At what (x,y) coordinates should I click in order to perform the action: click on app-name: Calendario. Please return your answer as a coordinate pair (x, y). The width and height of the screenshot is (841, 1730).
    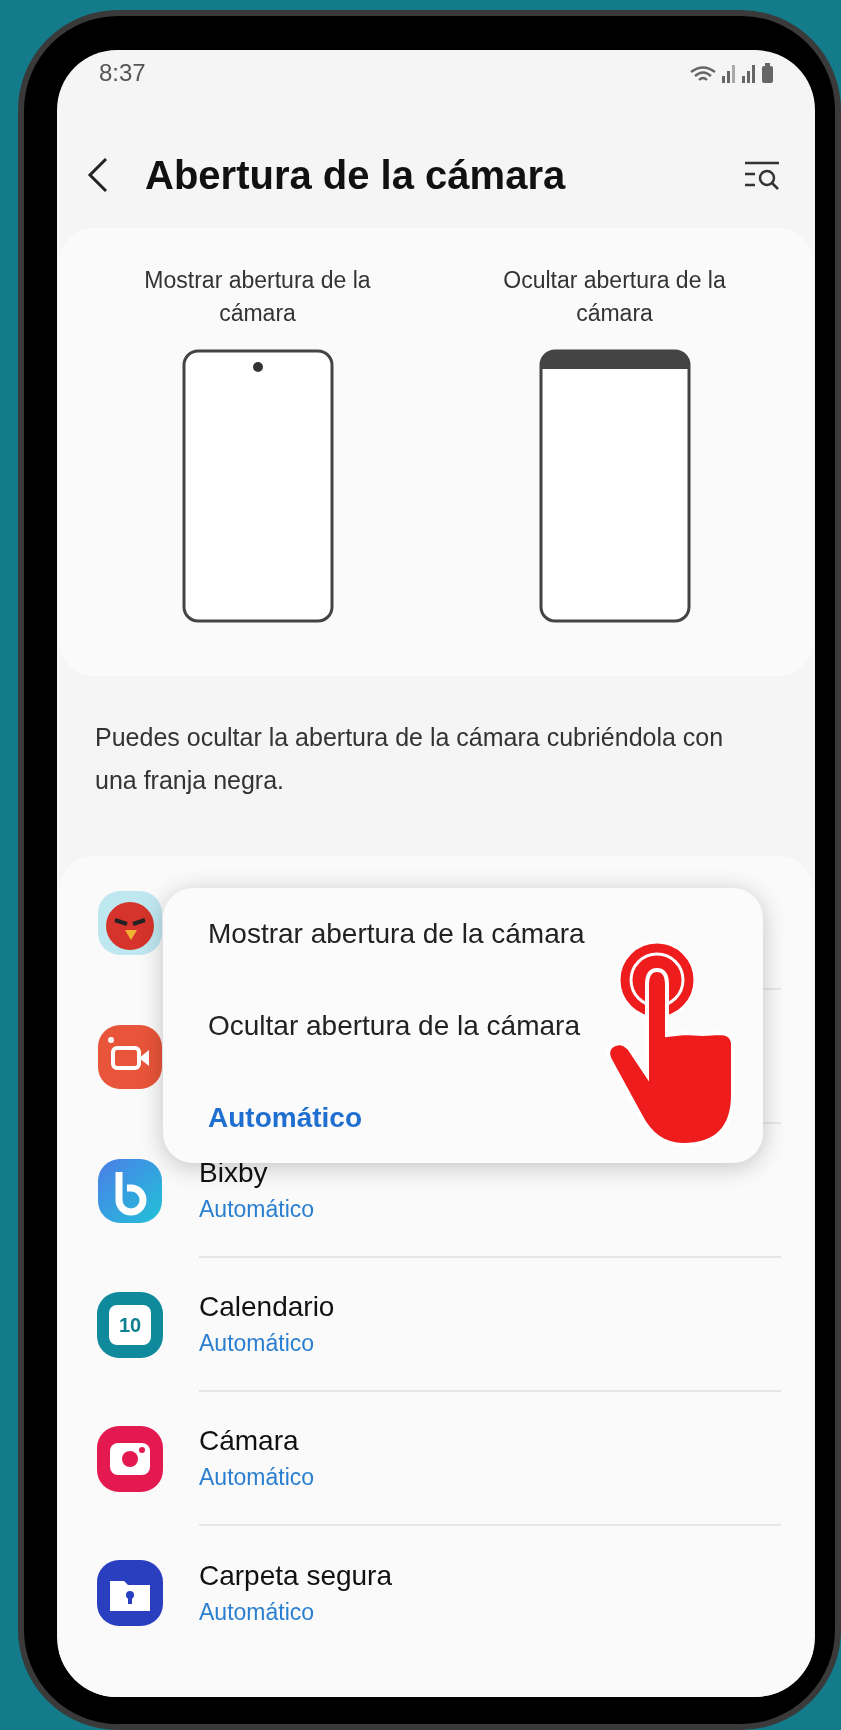
    Looking at the image, I should click on (267, 1307).